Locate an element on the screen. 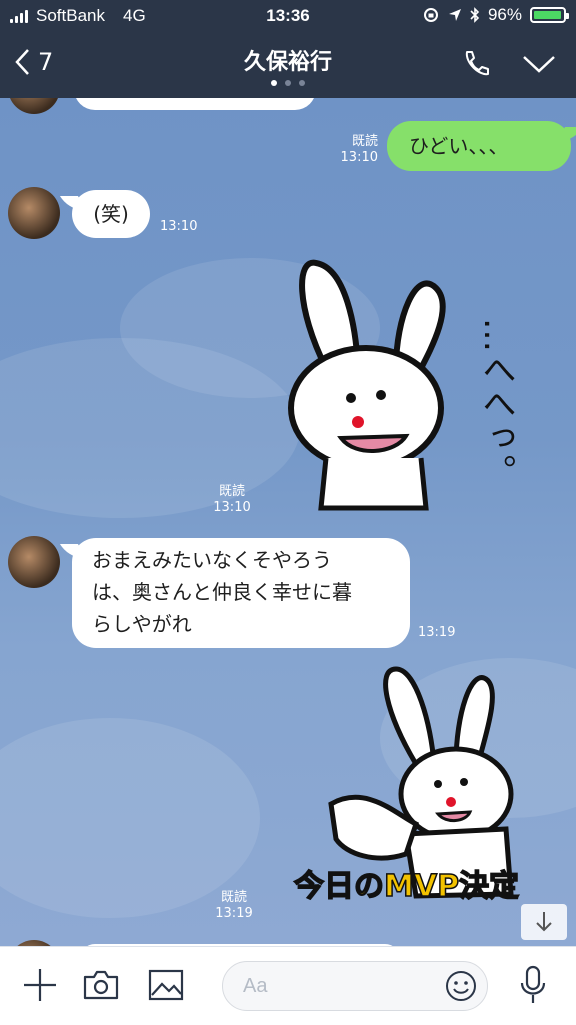 Image resolution: width=576 pixels, height=1025 pixels. sticker-caption-text: …へへっ。 is located at coordinates (496, 403).